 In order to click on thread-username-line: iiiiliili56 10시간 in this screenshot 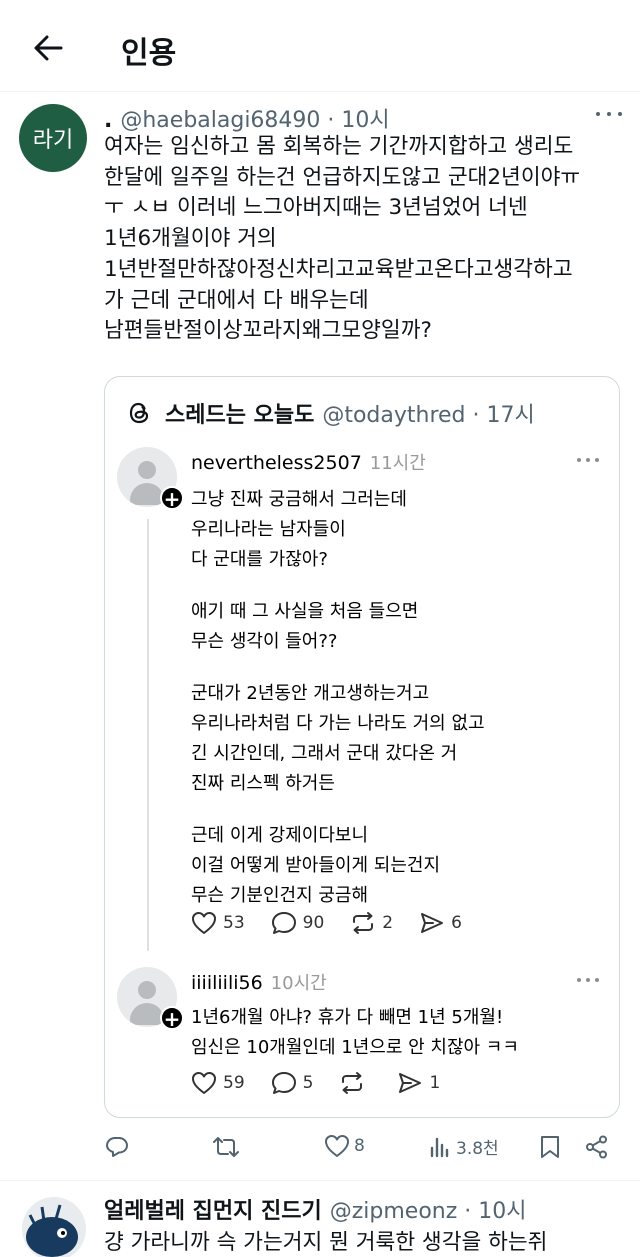, I will do `click(259, 982)`.